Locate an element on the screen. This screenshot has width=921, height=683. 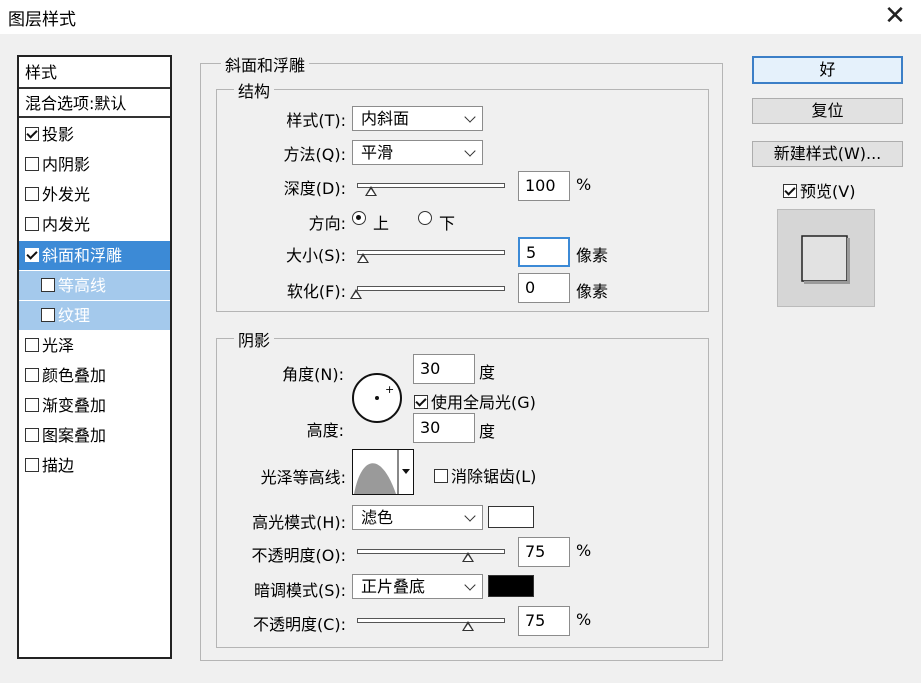
gloss-contour-picker is located at coordinates (383, 472).